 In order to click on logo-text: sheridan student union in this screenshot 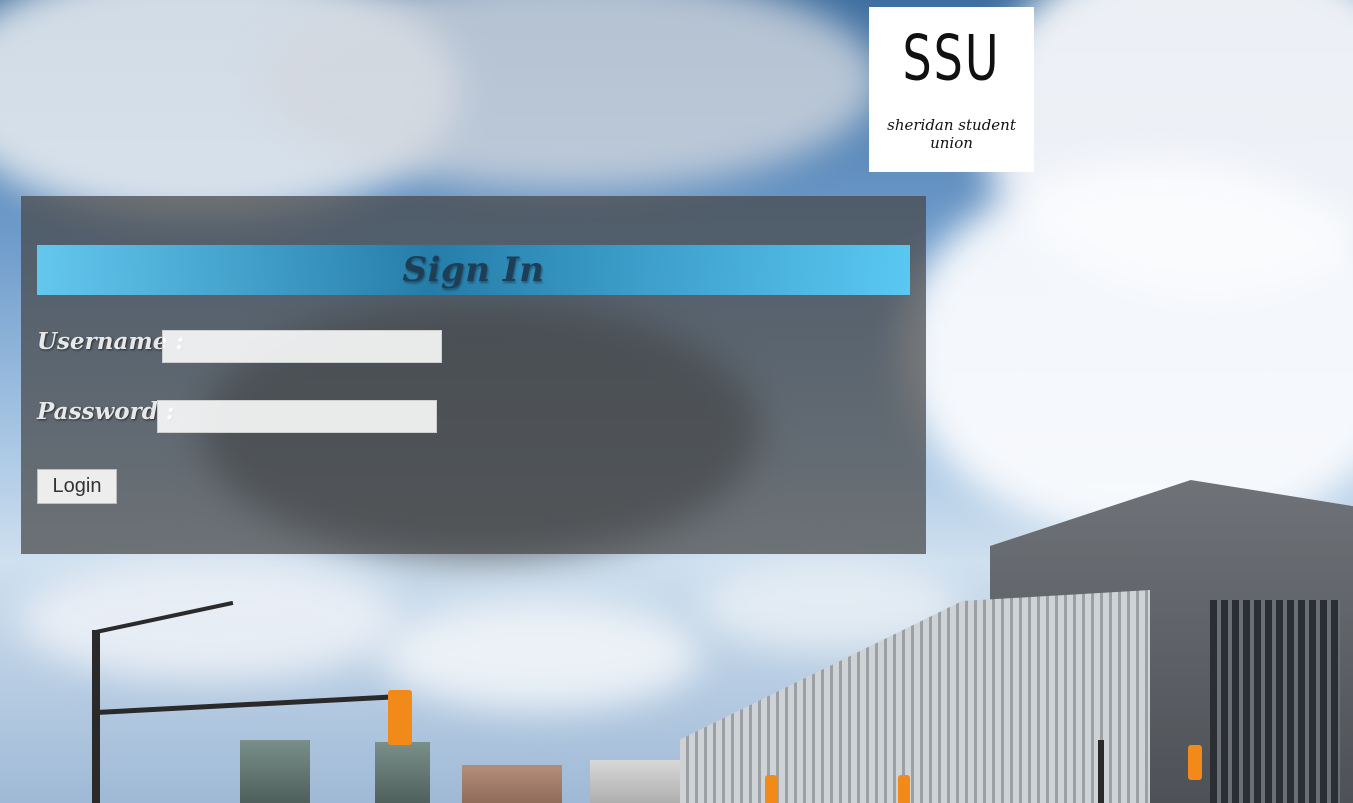, I will do `click(951, 134)`.